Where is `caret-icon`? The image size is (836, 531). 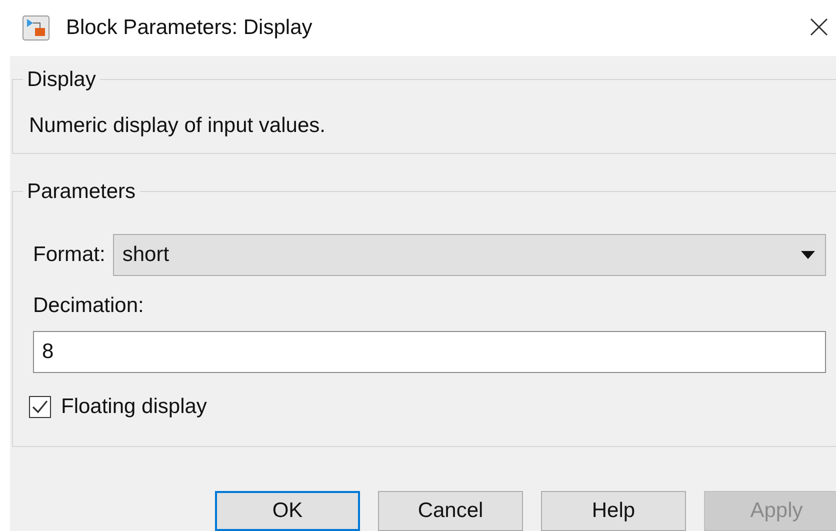
caret-icon is located at coordinates (808, 254).